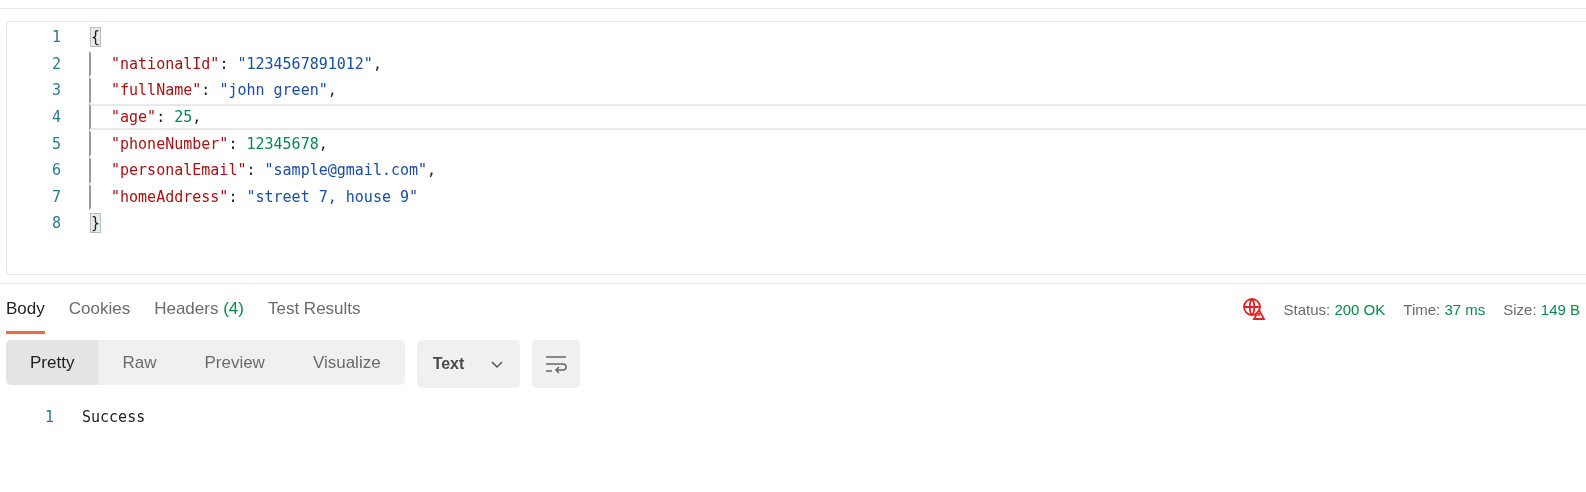 The height and width of the screenshot is (492, 1586). I want to click on response-tab: Cookies, so click(99, 309).